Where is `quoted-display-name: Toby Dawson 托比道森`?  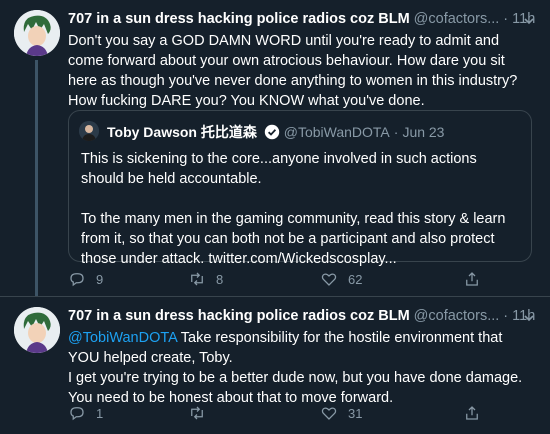 quoted-display-name: Toby Dawson 托比道森 is located at coordinates (182, 132).